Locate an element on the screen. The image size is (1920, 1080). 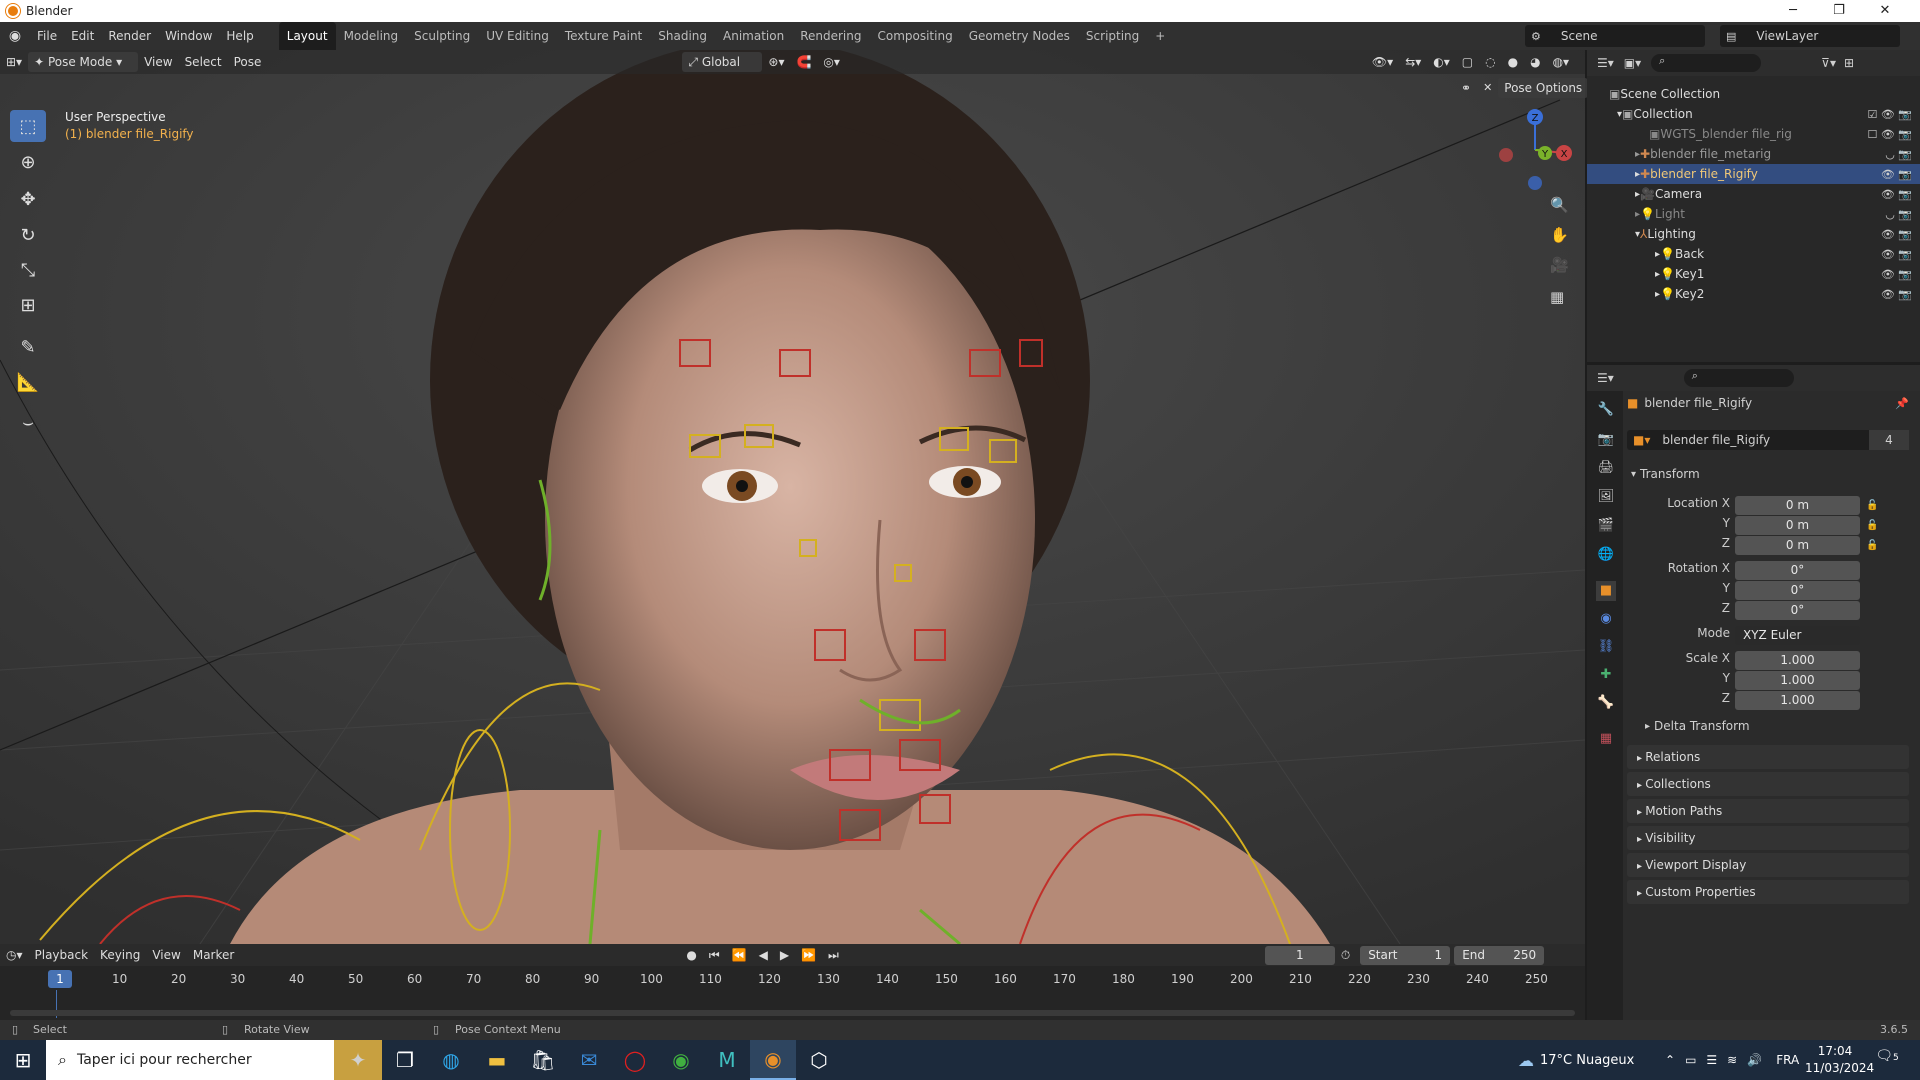
outliner-row-camera: ▸ 🎥 Camera 👁 📷 is located at coordinates (1753, 194).